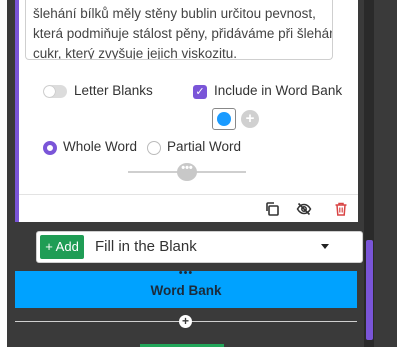  I want to click on word-bank-label: Word Bank, so click(186, 290).